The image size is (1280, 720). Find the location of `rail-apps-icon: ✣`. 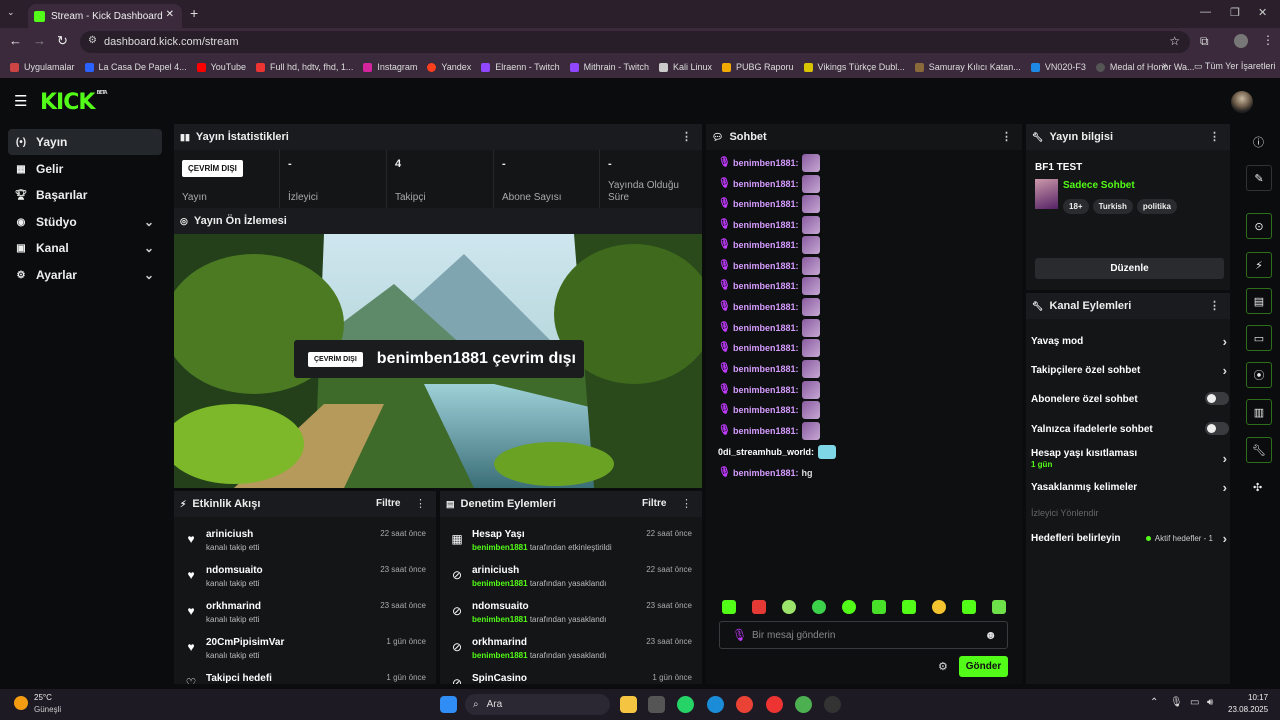

rail-apps-icon: ✣ is located at coordinates (1257, 487).